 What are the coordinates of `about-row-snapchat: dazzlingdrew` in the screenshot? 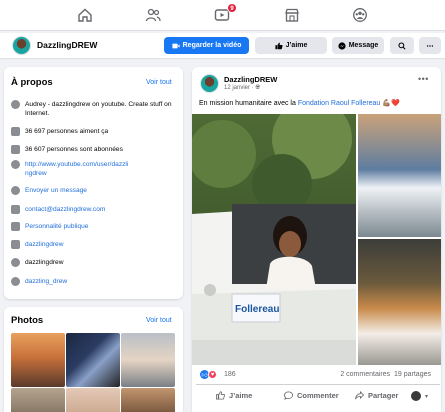 It's located at (37, 262).